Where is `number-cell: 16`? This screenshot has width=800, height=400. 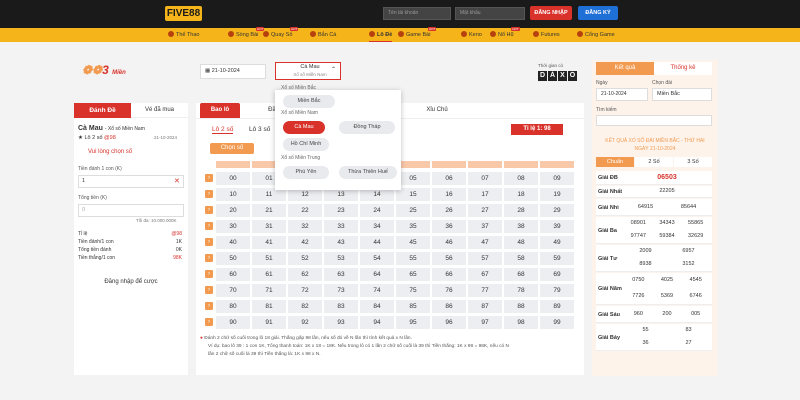
number-cell: 16 is located at coordinates (449, 194).